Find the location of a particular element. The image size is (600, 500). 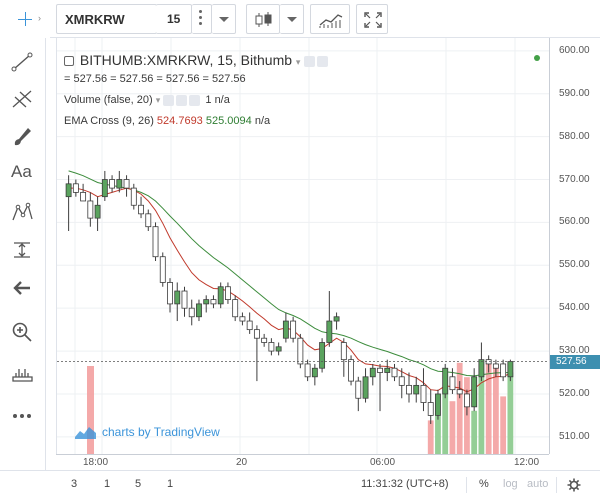

trend-line-icon is located at coordinates (22, 62).